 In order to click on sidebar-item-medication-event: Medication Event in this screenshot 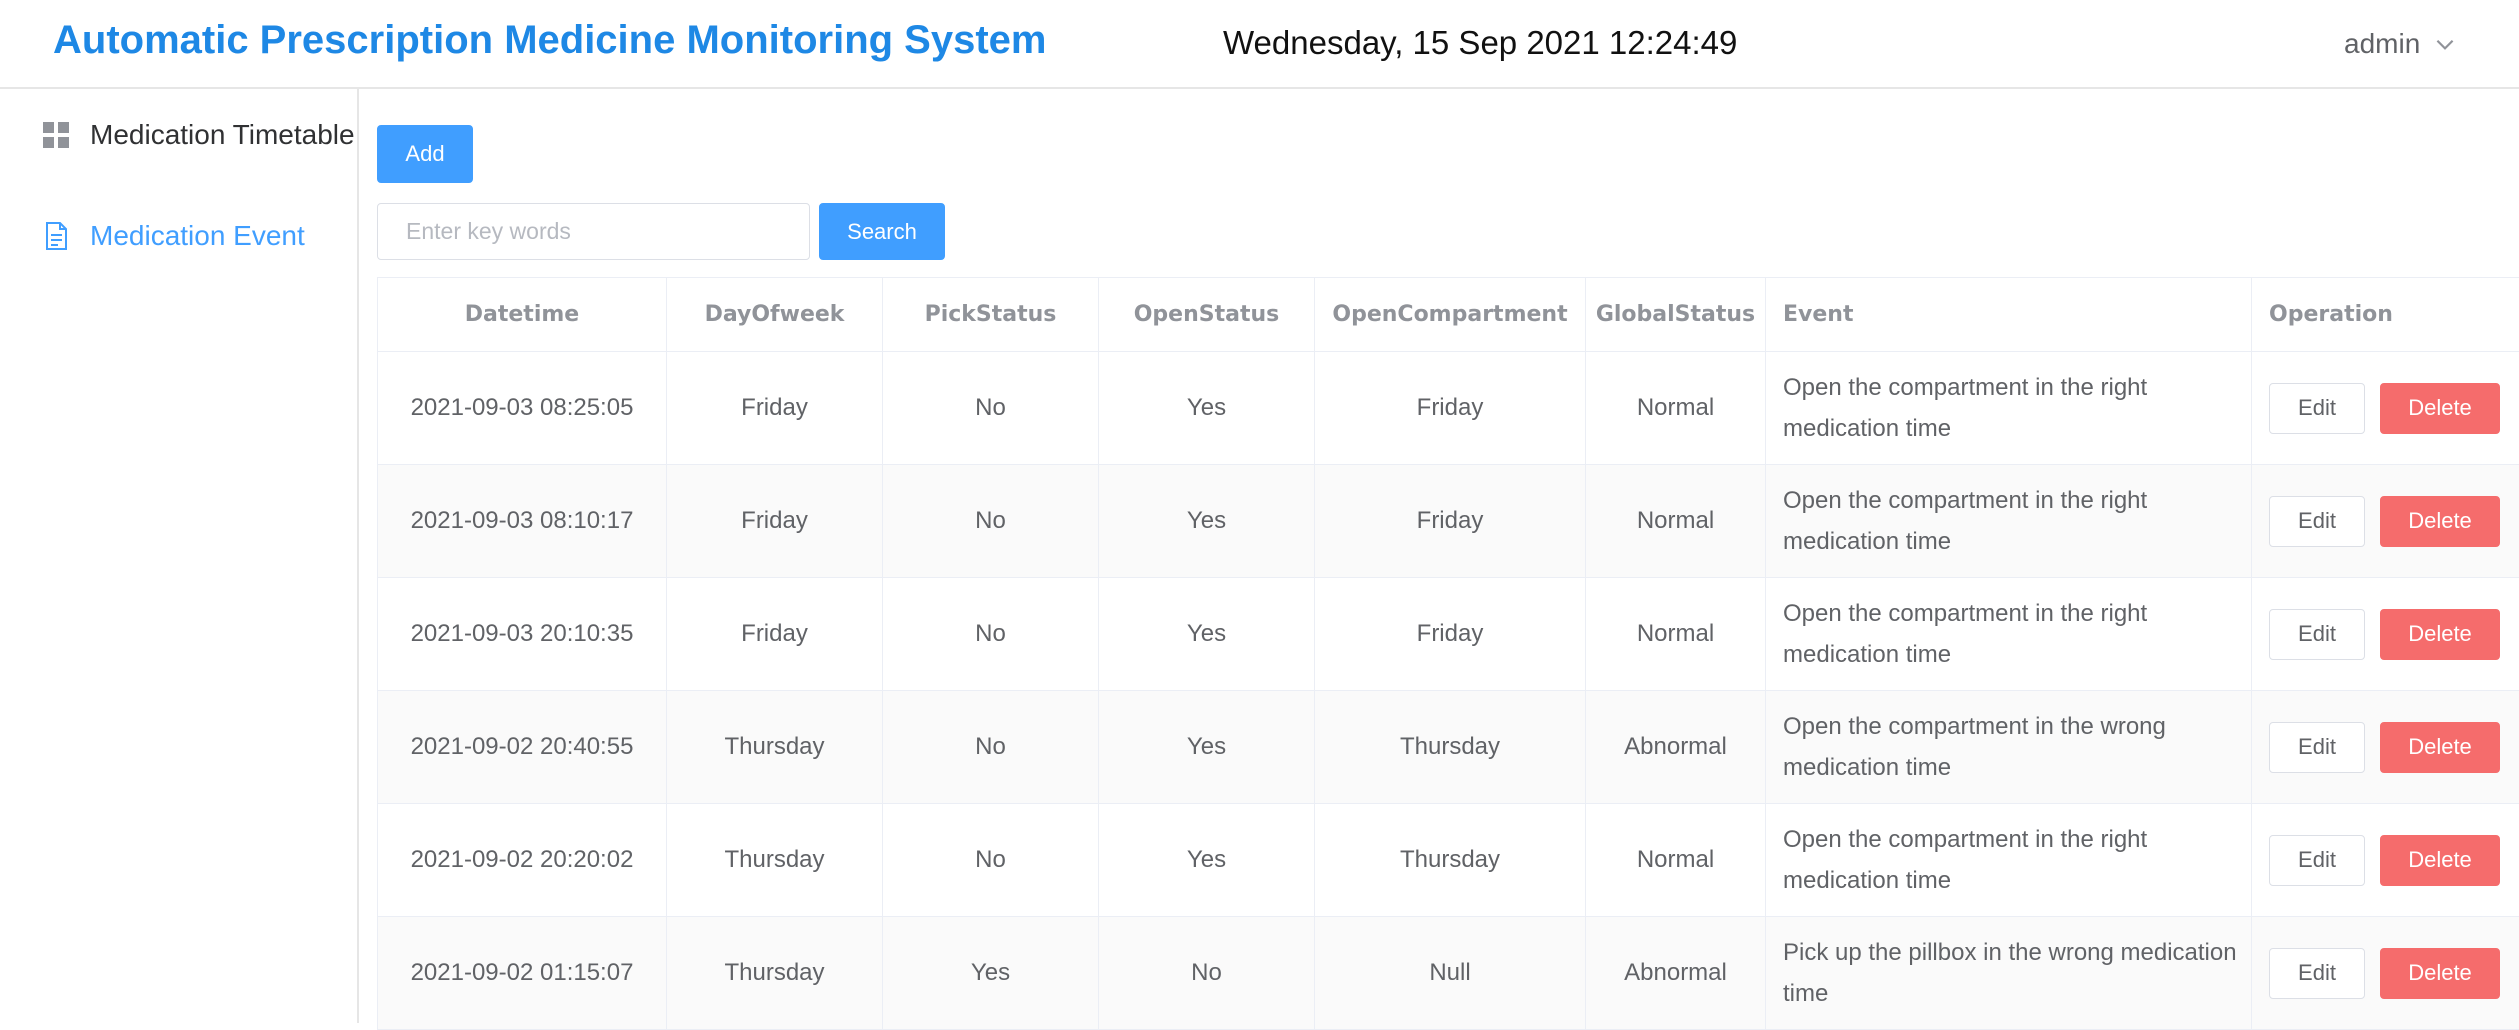, I will do `click(172, 236)`.